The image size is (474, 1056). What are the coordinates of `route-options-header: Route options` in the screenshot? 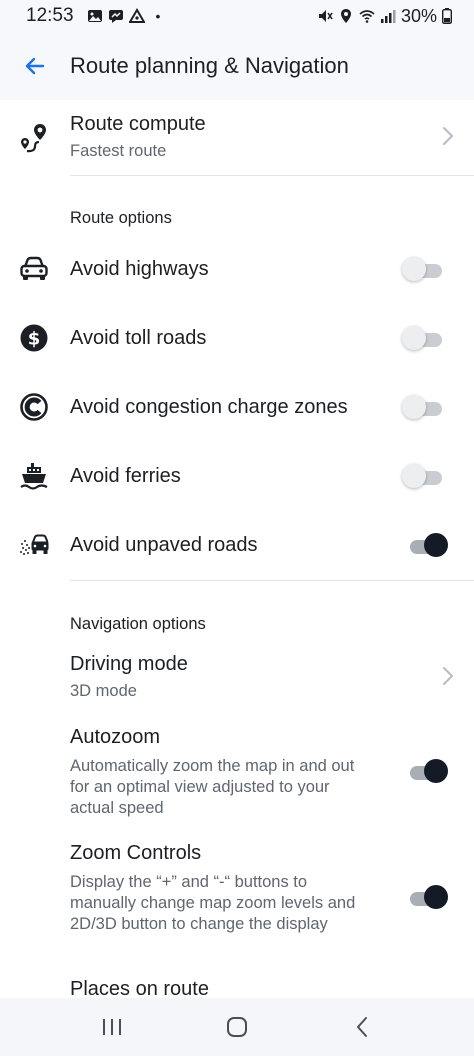 It's located at (121, 218).